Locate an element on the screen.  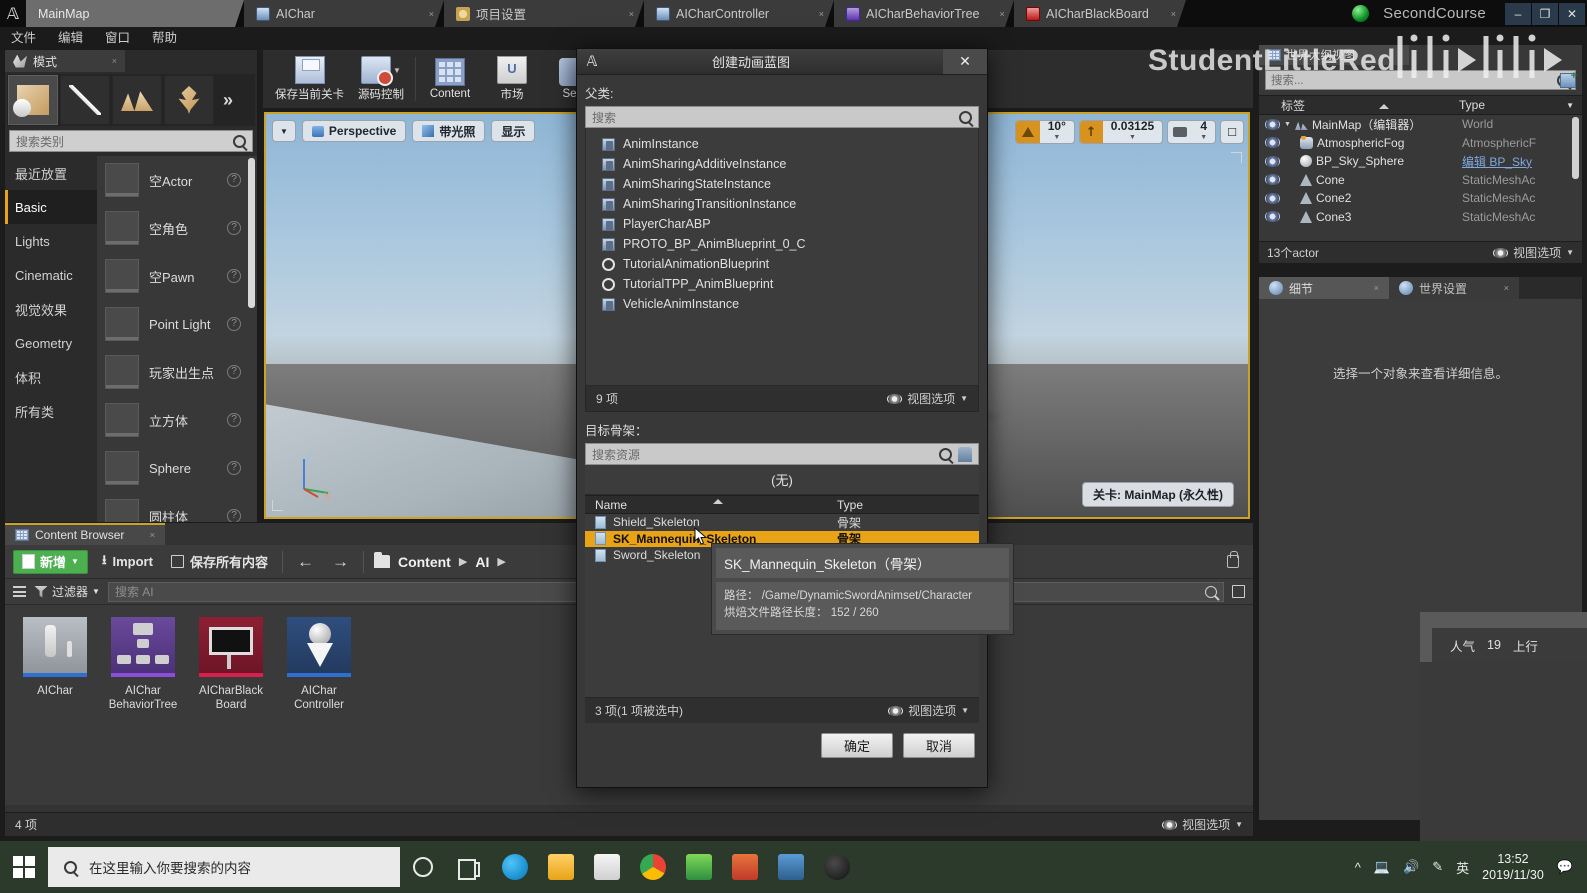
pen-icon: ✎ is located at coordinates (1437, 867).